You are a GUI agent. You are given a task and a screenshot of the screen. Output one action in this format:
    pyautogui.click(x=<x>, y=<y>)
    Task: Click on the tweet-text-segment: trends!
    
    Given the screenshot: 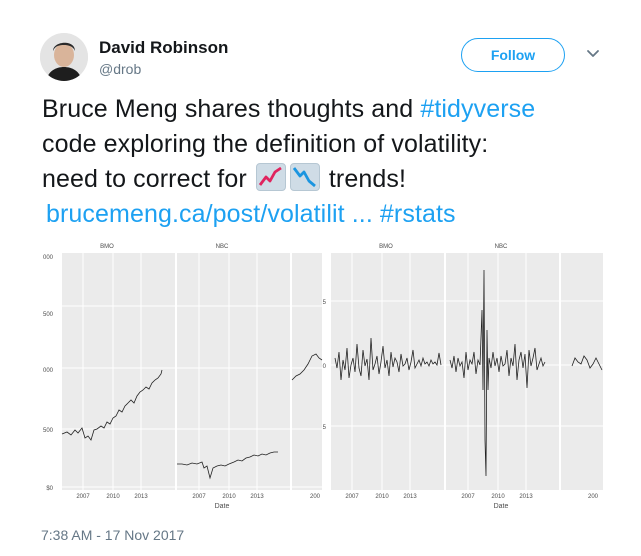 What is the action you would take?
    pyautogui.click(x=364, y=179)
    